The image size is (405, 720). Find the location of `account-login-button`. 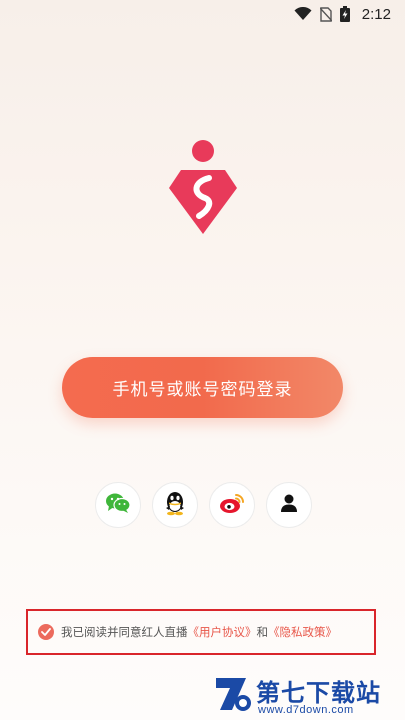

account-login-button is located at coordinates (289, 505).